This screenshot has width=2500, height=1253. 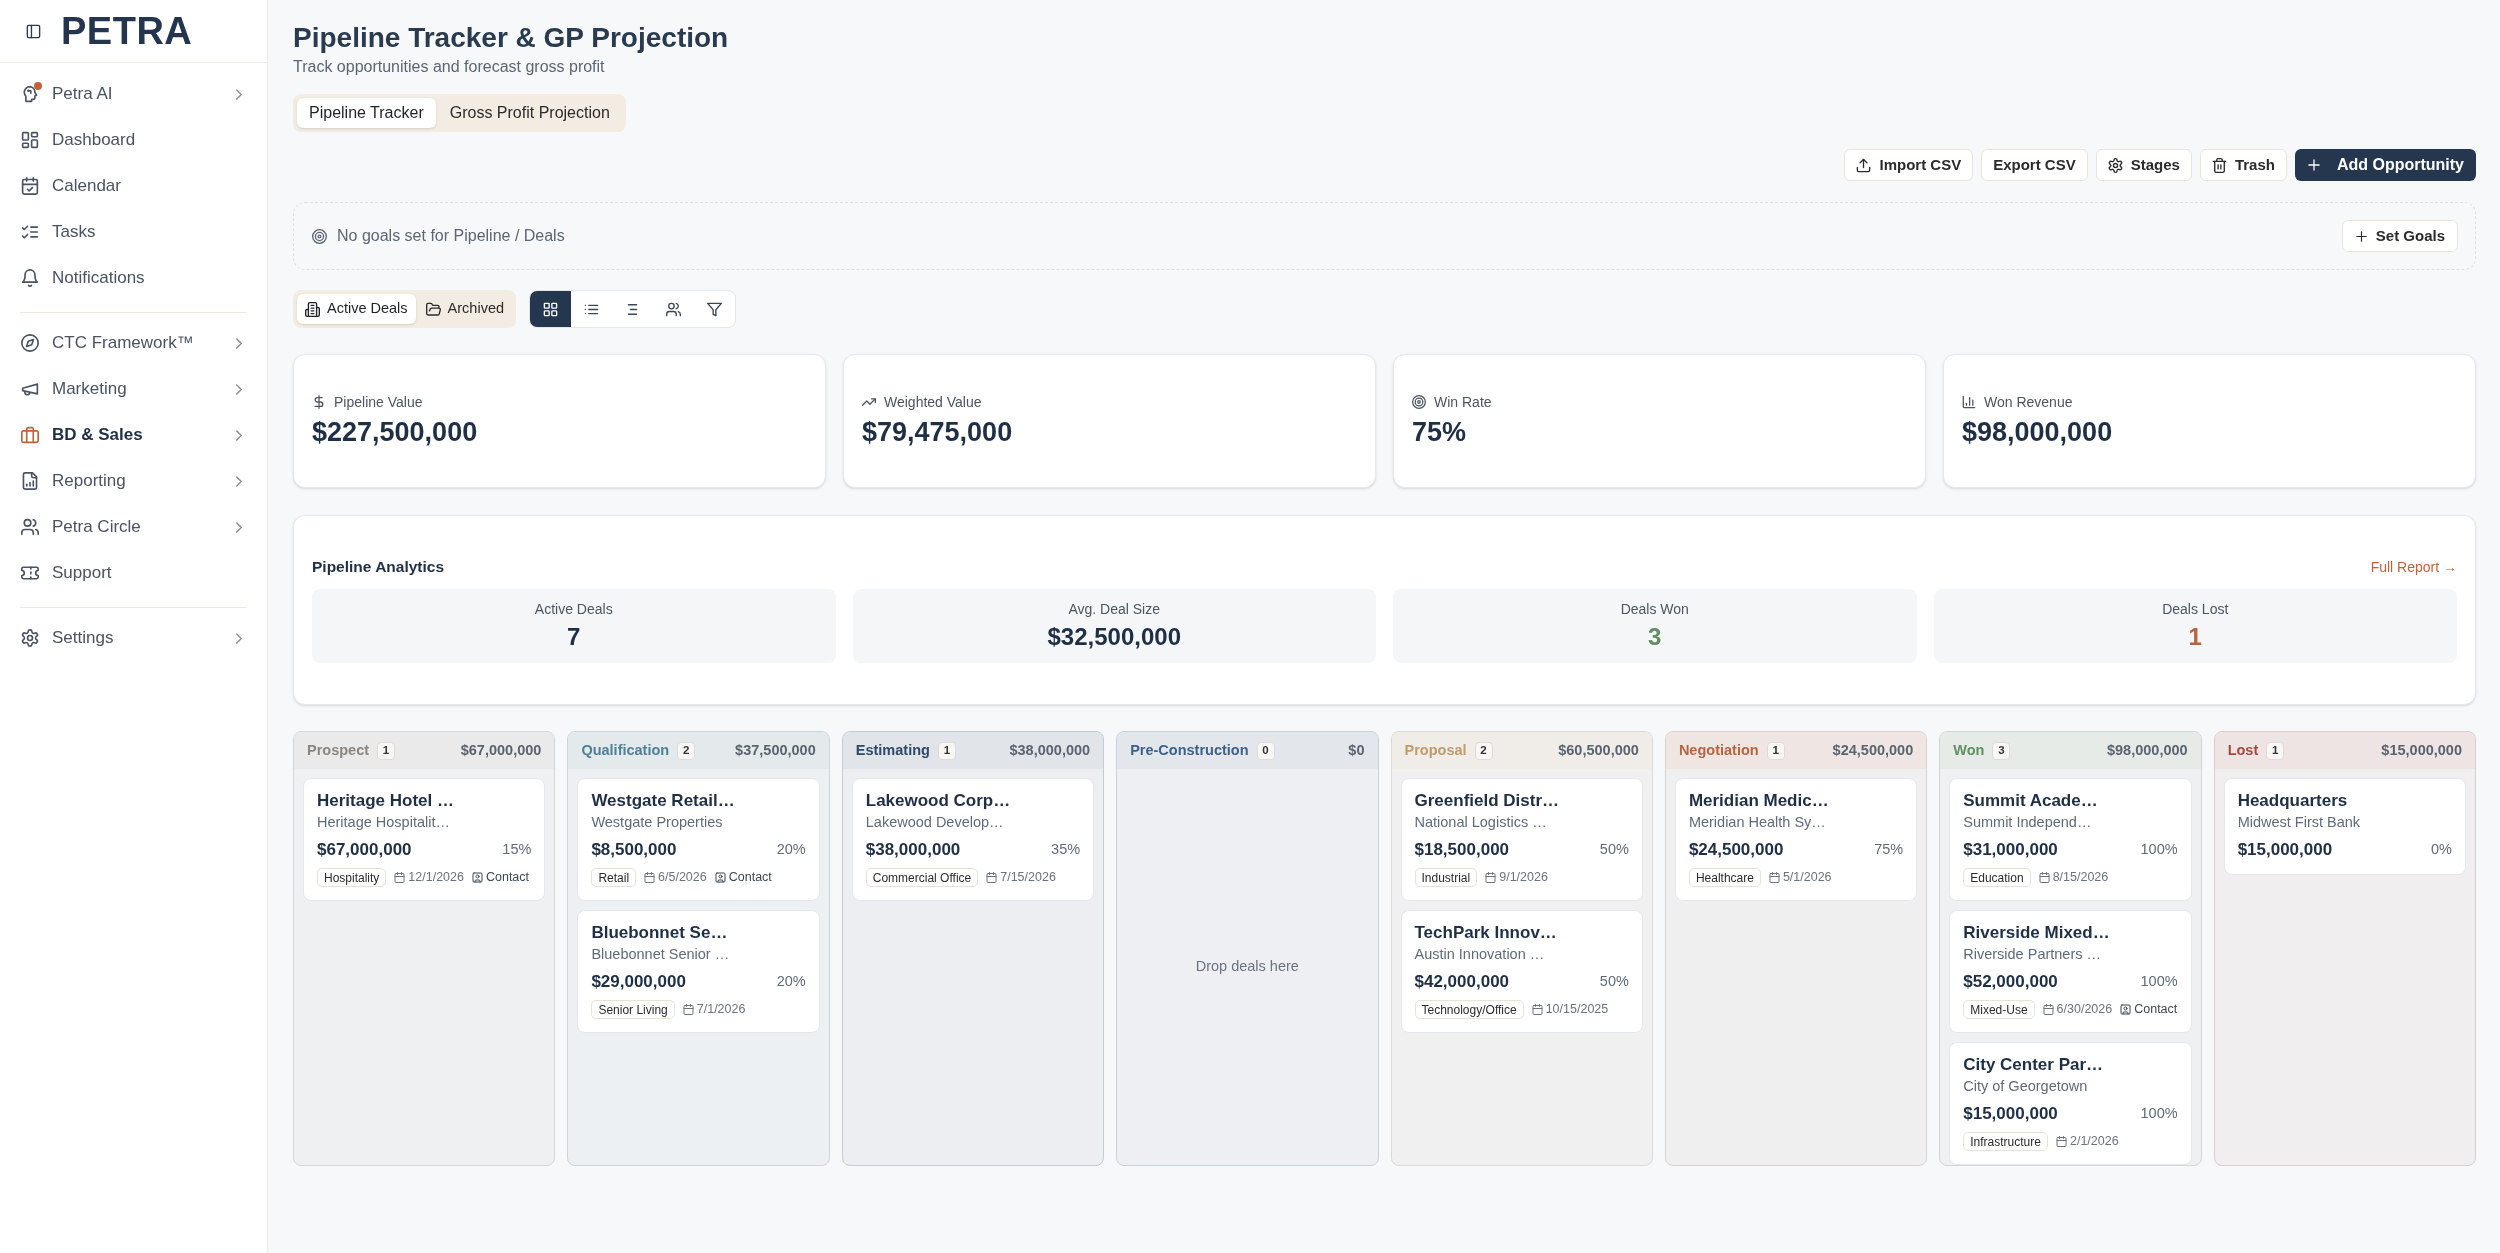 What do you see at coordinates (451, 236) in the screenshot?
I see `goals-message: No goals set for Pipeline / Deals` at bounding box center [451, 236].